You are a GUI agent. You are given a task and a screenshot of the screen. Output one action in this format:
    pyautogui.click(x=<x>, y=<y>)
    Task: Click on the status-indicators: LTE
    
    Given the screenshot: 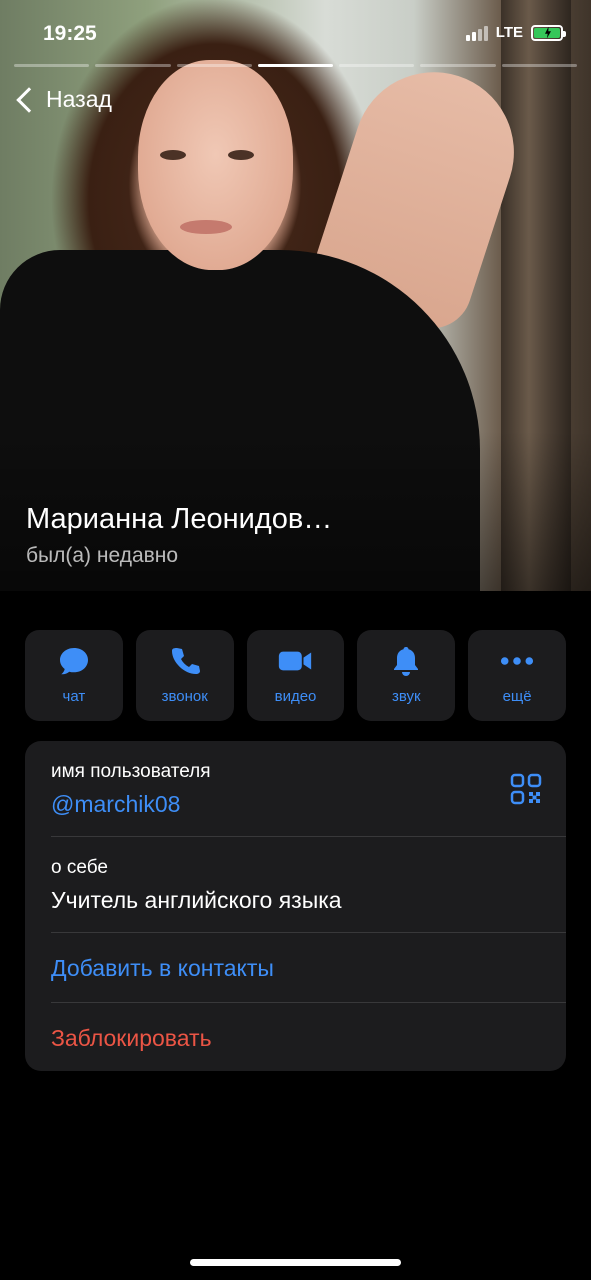 What is the action you would take?
    pyautogui.click(x=515, y=32)
    